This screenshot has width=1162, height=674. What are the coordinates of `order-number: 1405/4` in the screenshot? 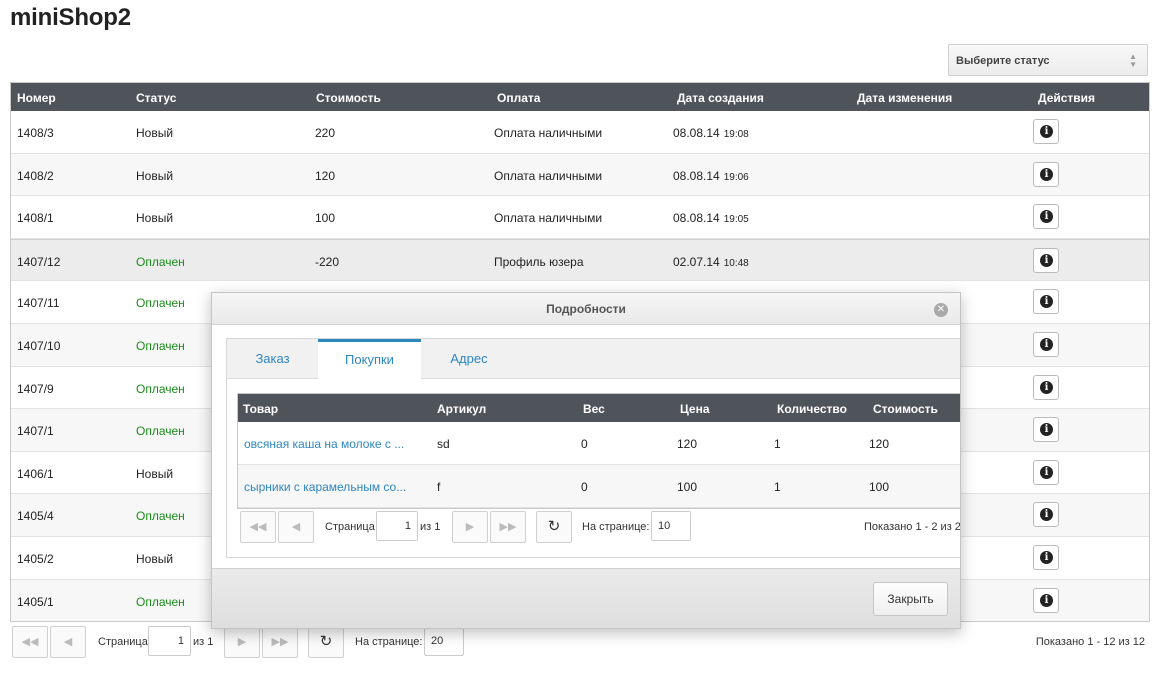 It's located at (35, 516).